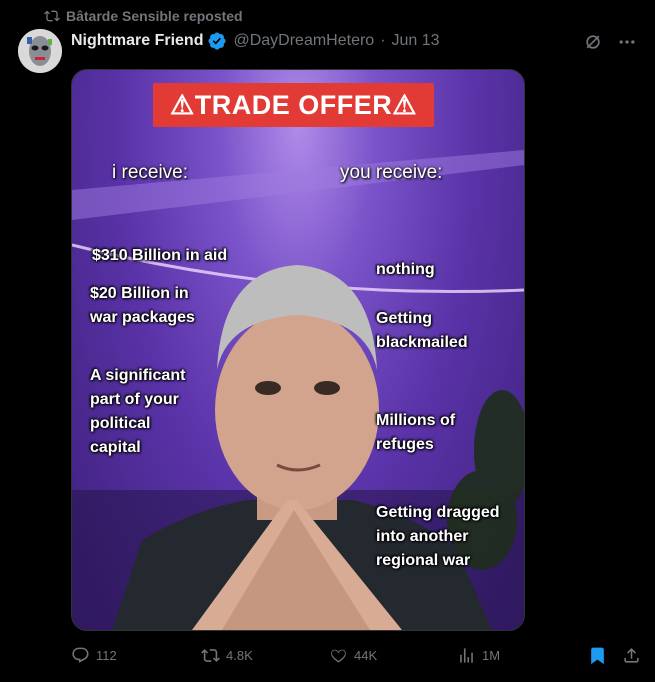 This screenshot has height=682, width=655. What do you see at coordinates (593, 42) in the screenshot?
I see `grok-icon` at bounding box center [593, 42].